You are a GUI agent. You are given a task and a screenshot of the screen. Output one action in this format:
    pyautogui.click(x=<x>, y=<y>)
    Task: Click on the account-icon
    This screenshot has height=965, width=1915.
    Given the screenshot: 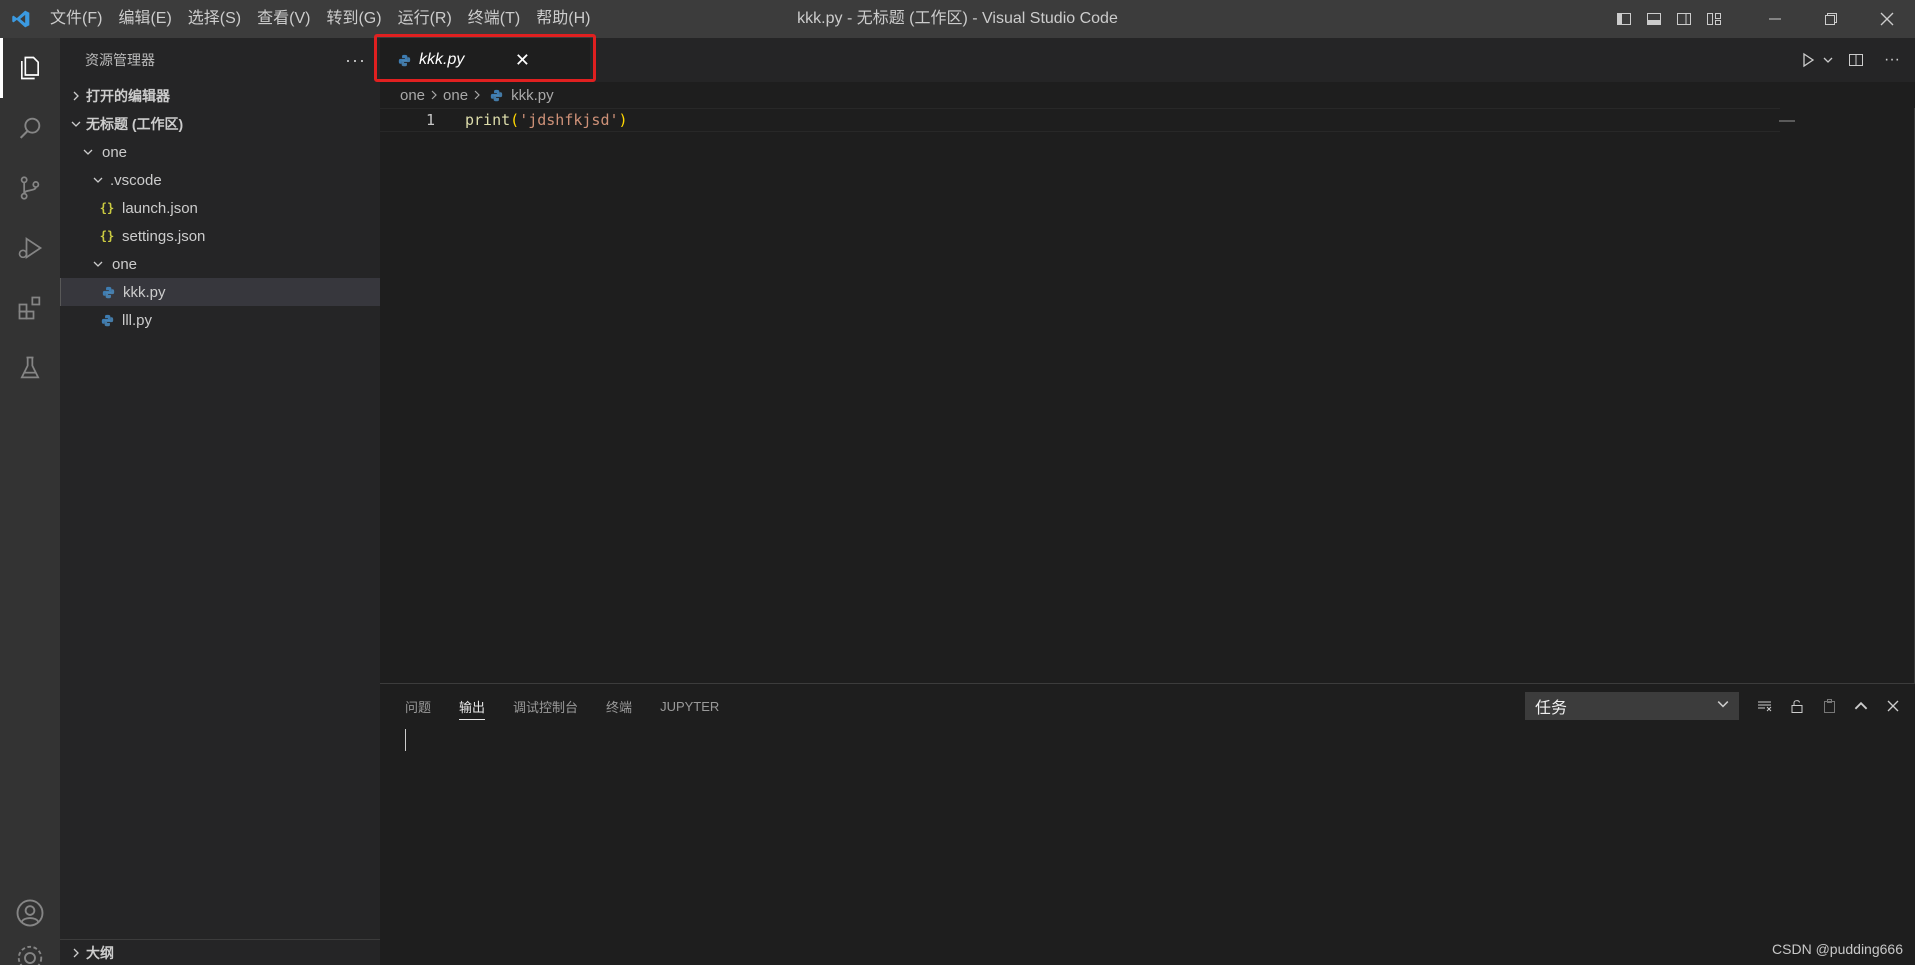 What is the action you would take?
    pyautogui.click(x=30, y=913)
    